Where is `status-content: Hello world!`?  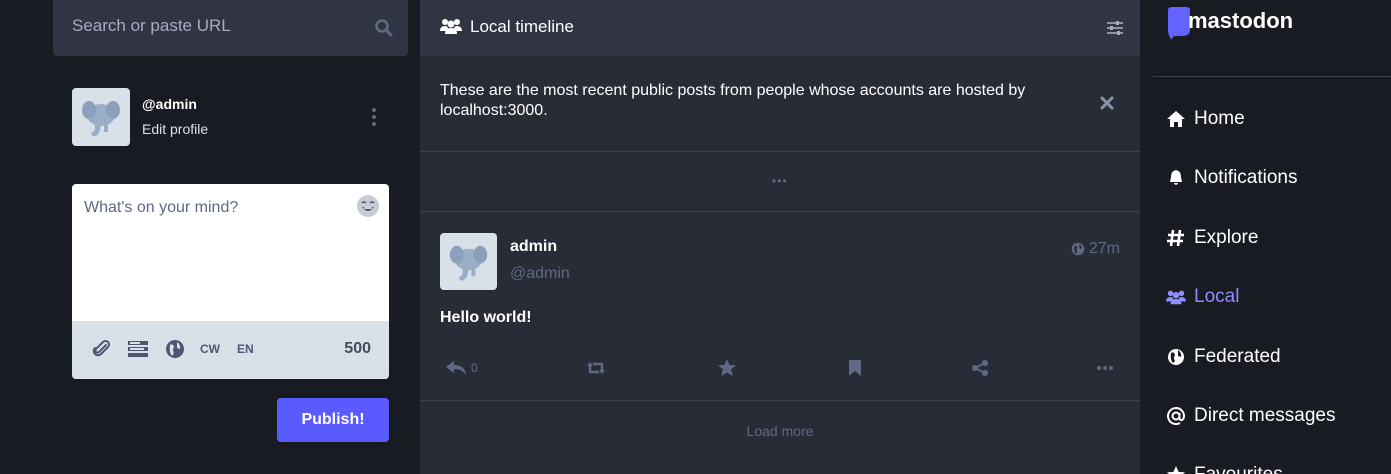
status-content: Hello world! is located at coordinates (486, 317).